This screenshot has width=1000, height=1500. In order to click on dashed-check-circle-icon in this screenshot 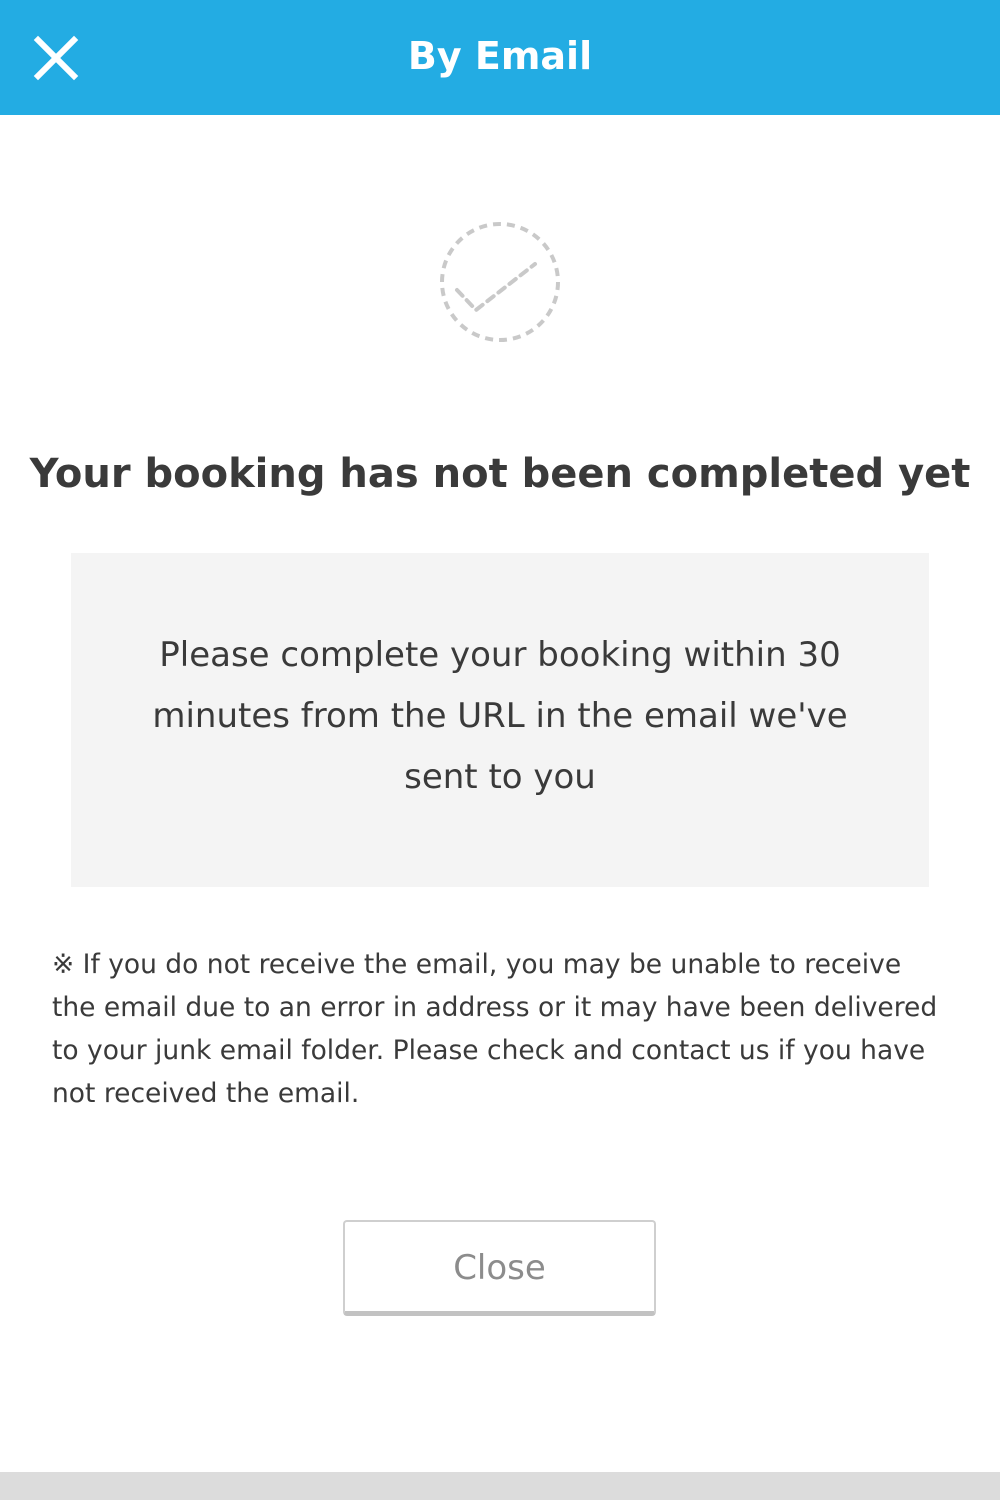, I will do `click(500, 282)`.